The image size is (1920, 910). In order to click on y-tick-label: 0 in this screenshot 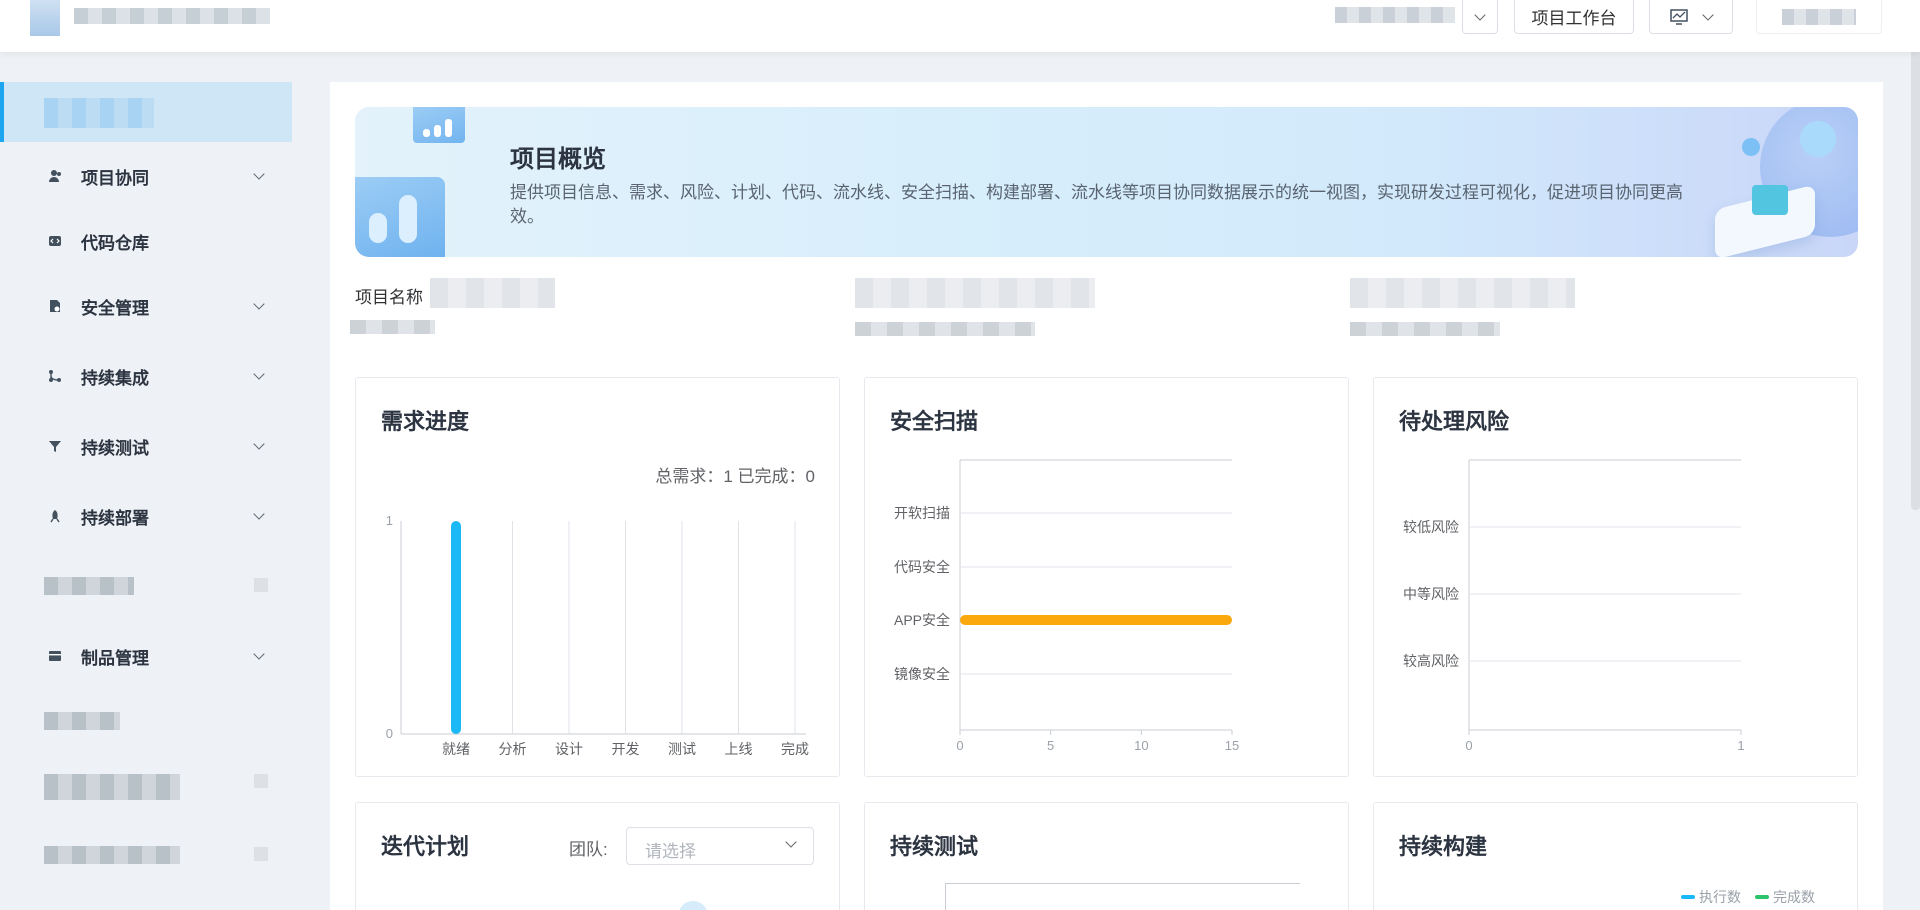, I will do `click(389, 733)`.